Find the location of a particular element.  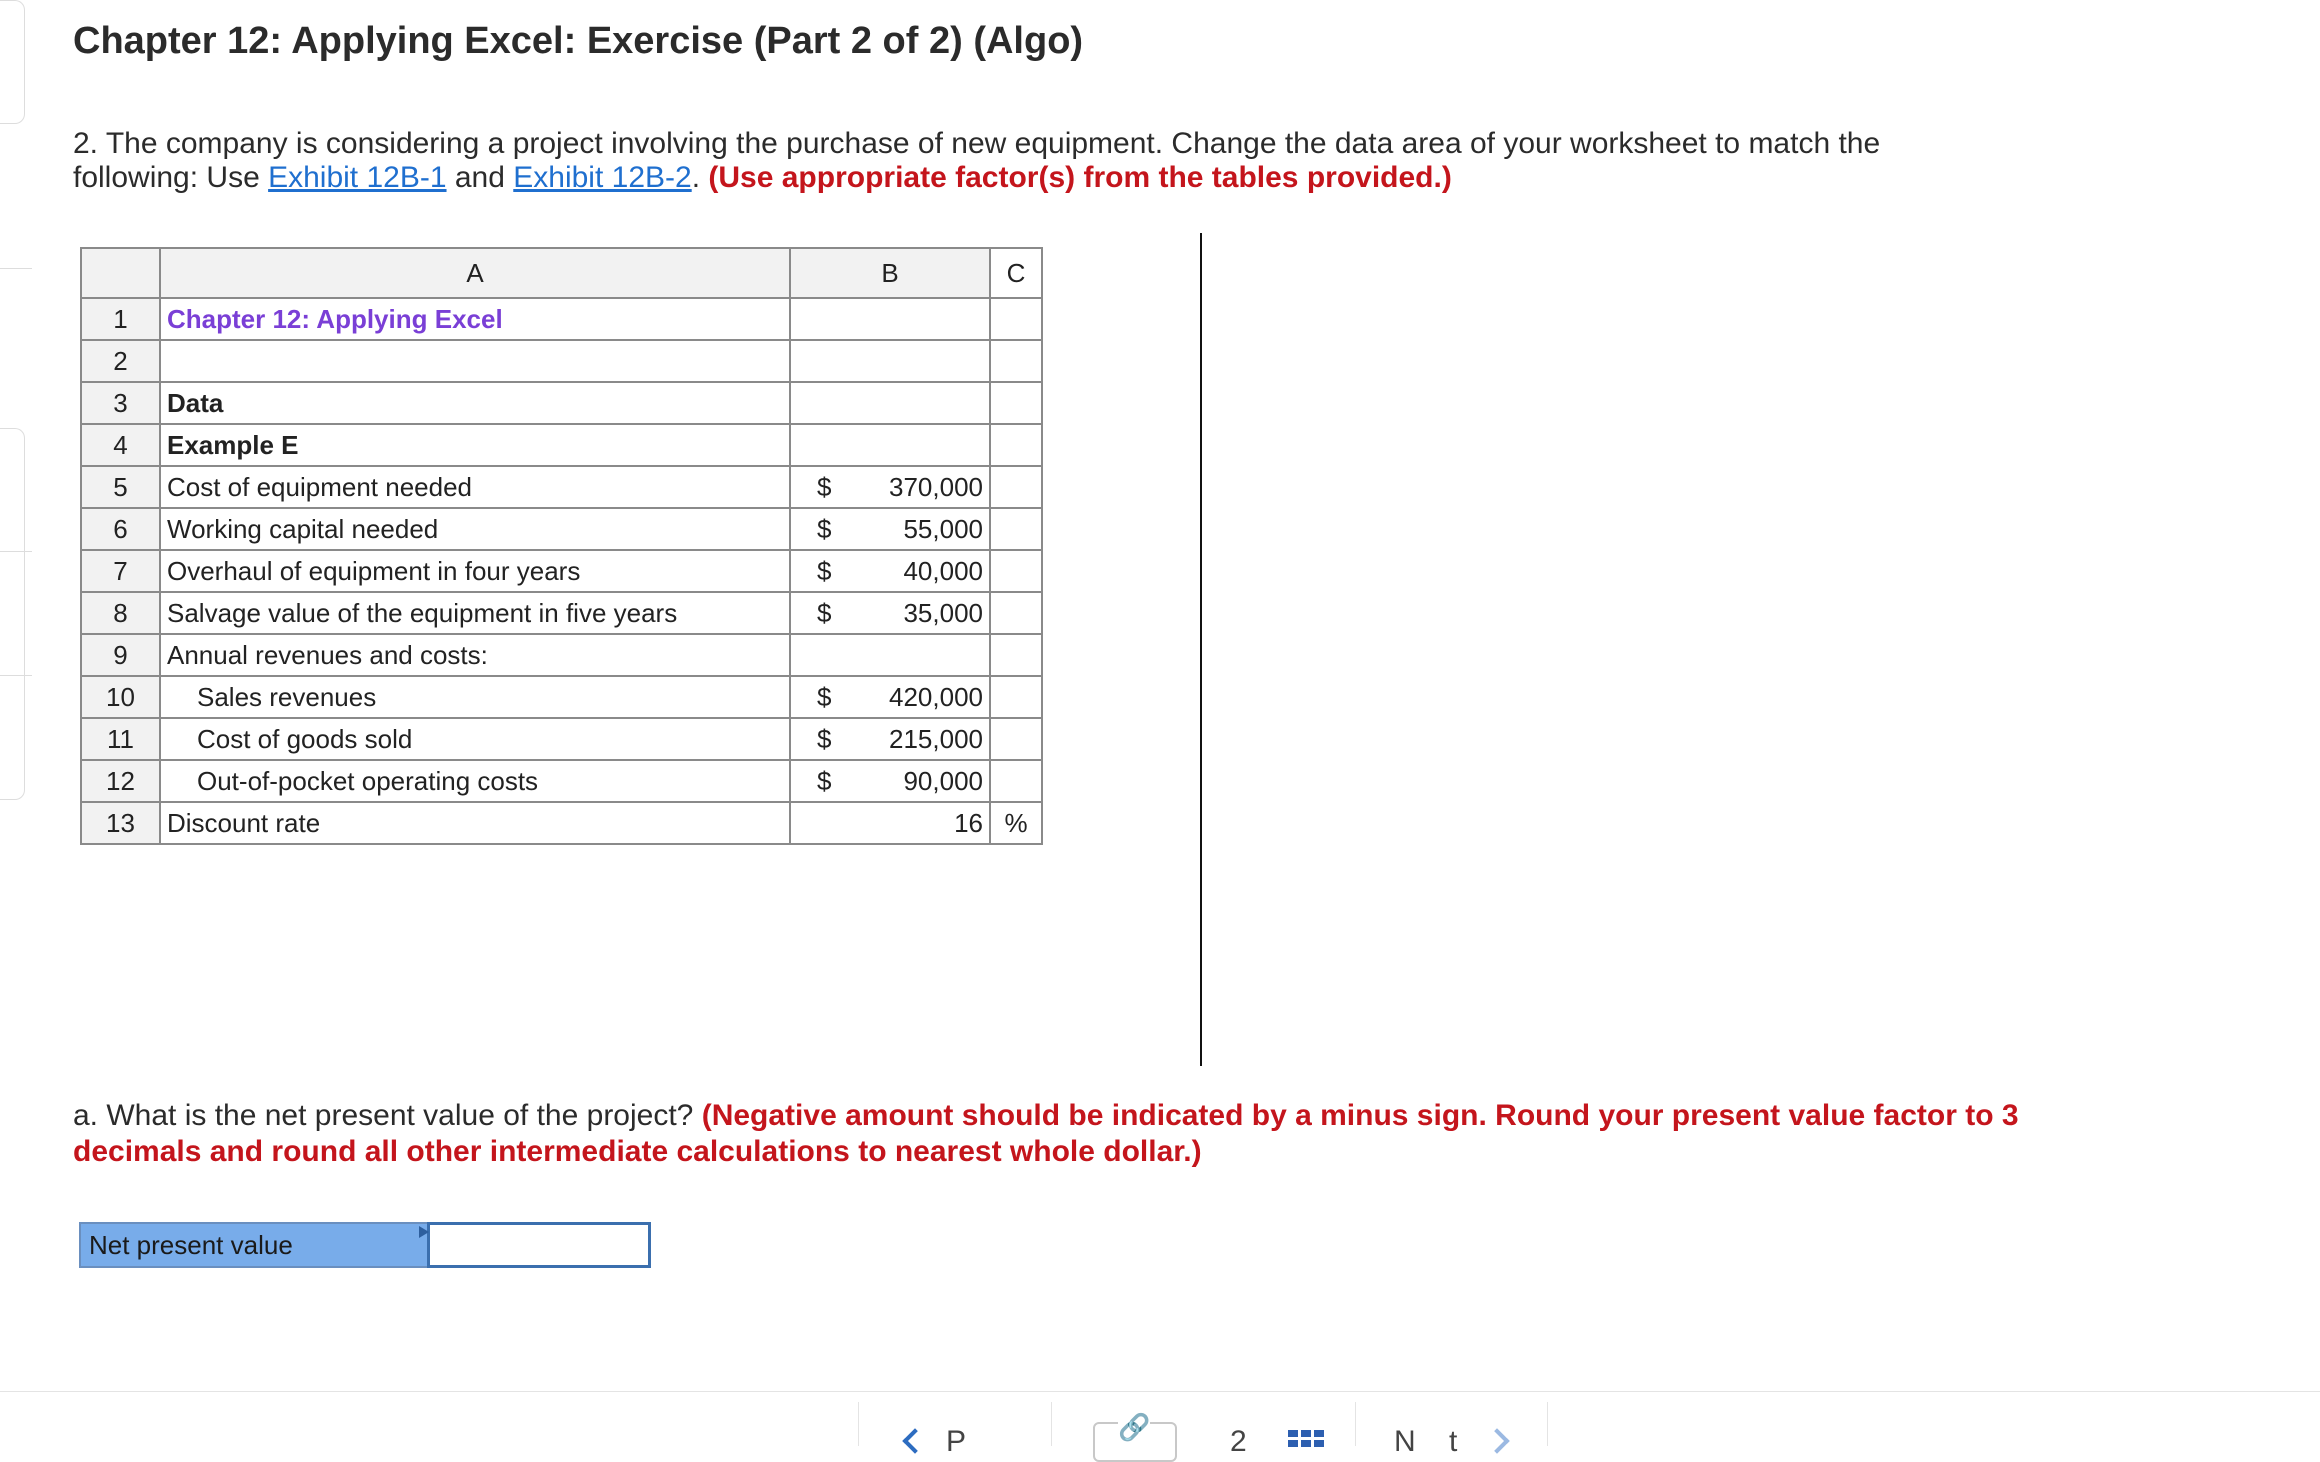

worksheet-row: 10 Sales revenues $420,000 is located at coordinates (561, 697).